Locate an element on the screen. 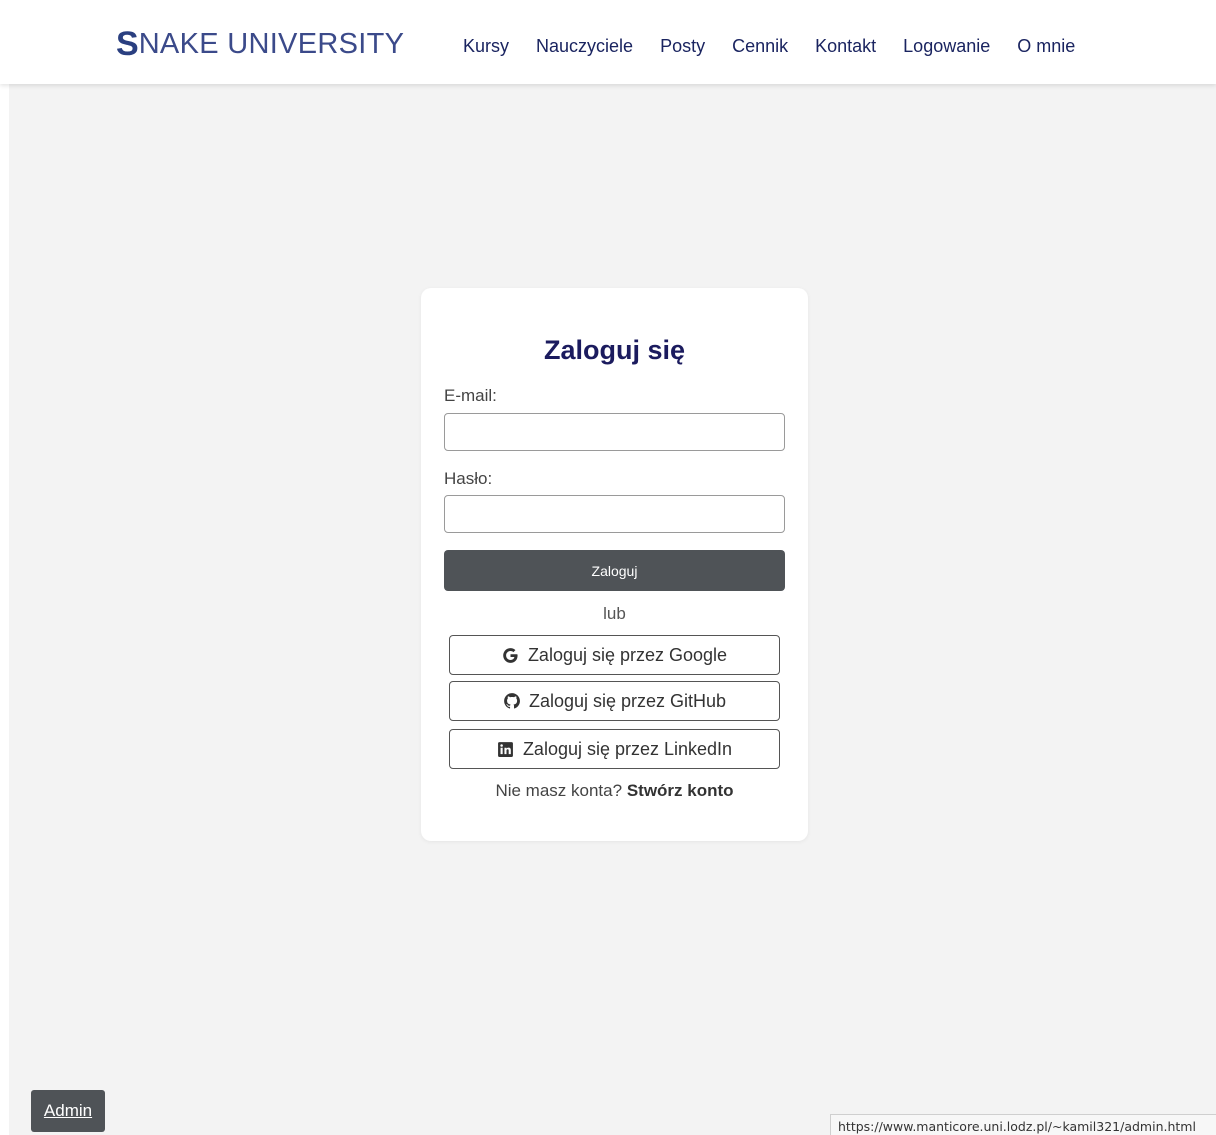 This screenshot has height=1135, width=1216. logo-letter: S is located at coordinates (127, 44).